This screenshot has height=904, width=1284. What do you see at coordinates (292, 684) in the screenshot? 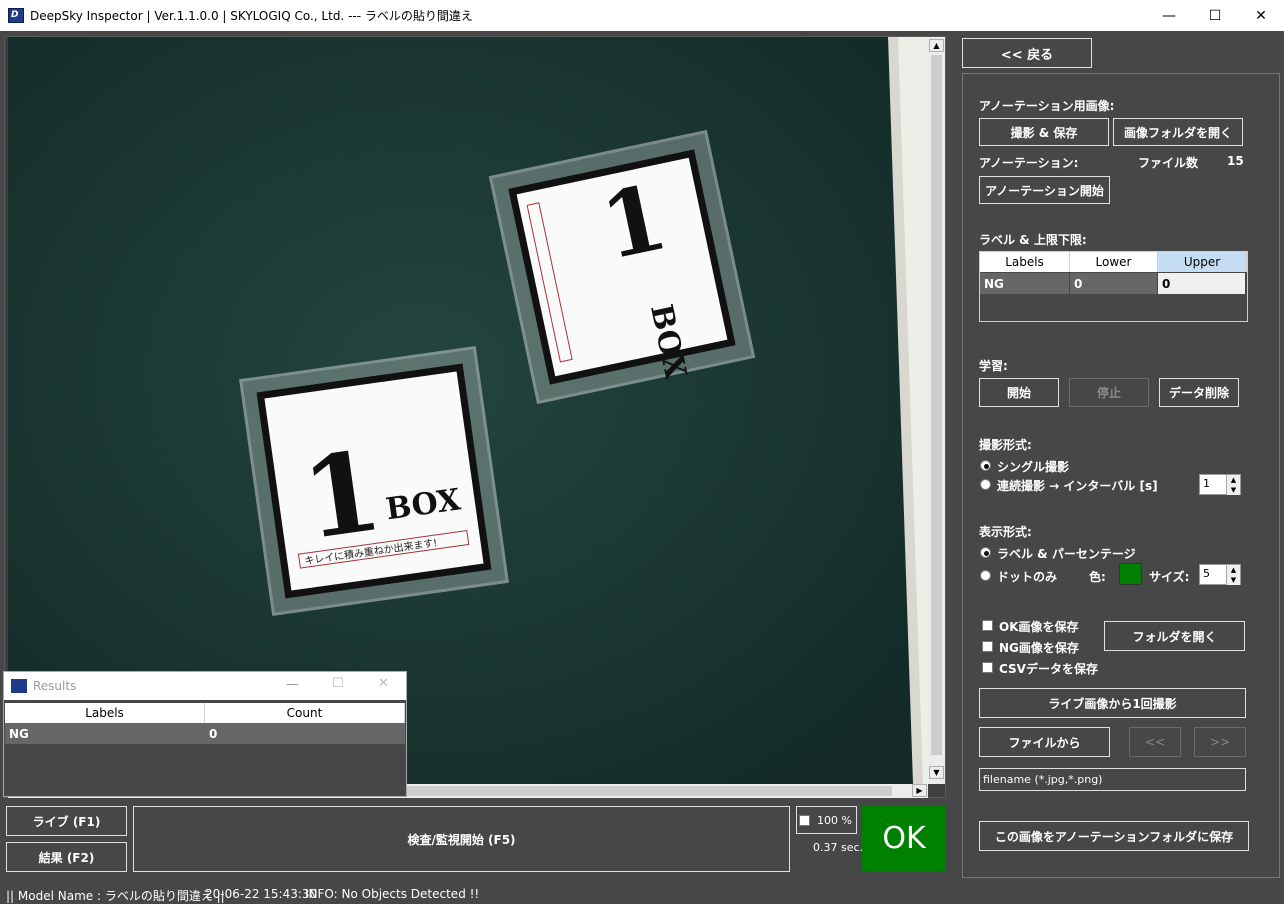
I see `minimize-icon: —` at bounding box center [292, 684].